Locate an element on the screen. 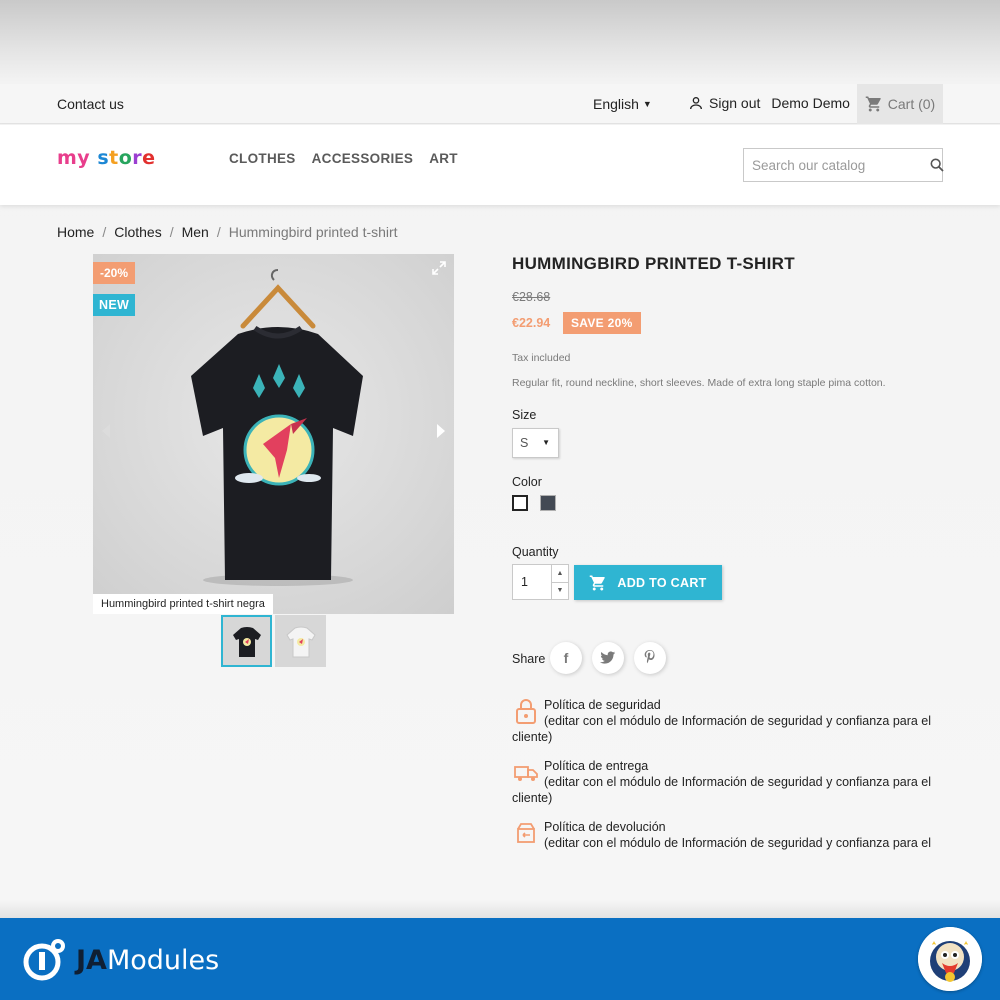 The width and height of the screenshot is (1000, 1000). store-logo: my store is located at coordinates (106, 158).